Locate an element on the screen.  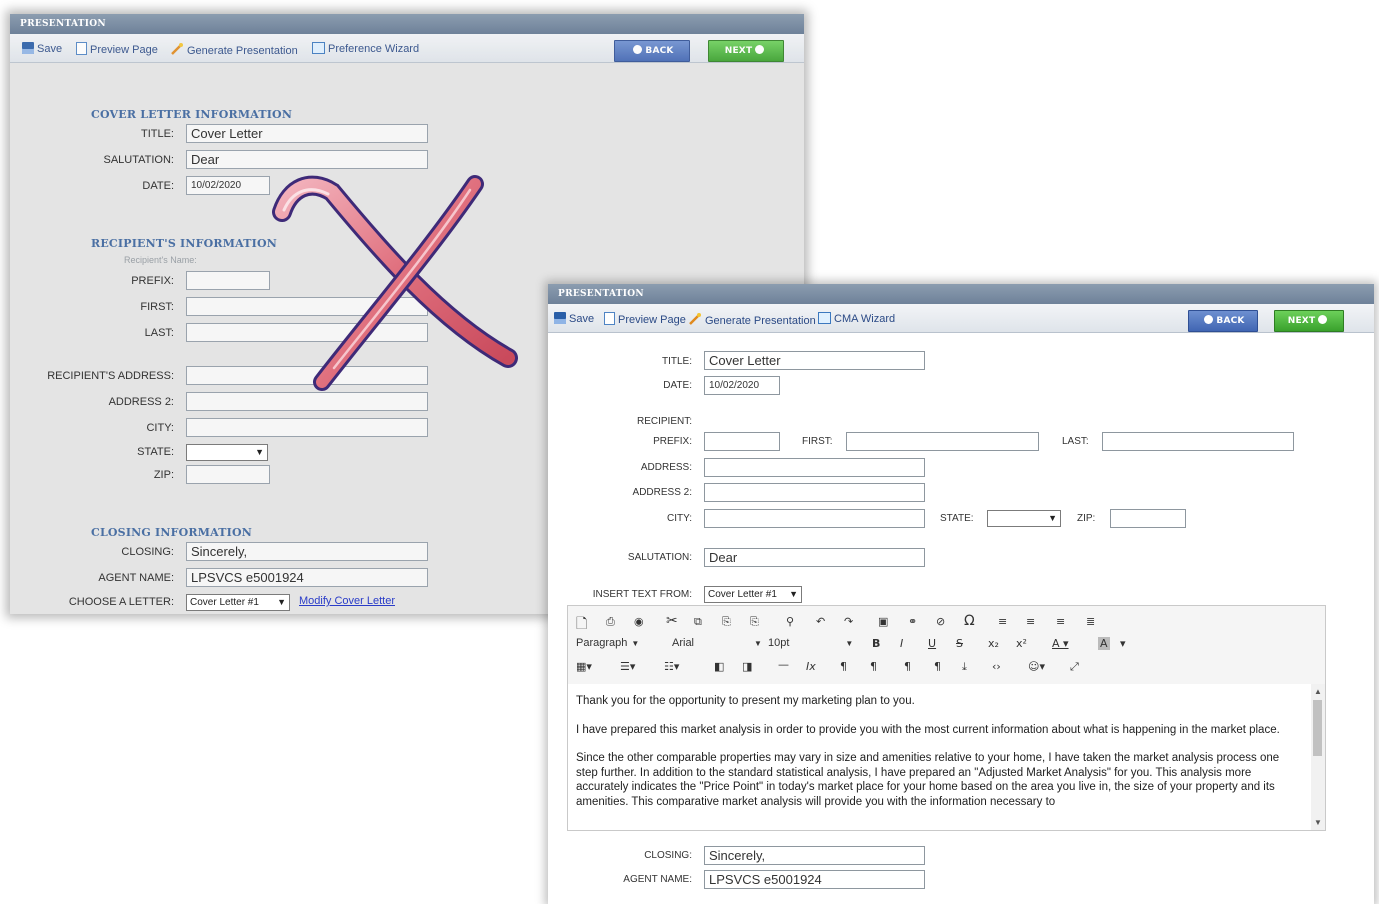
insert-icon: ⤓ is located at coordinates (964, 667).